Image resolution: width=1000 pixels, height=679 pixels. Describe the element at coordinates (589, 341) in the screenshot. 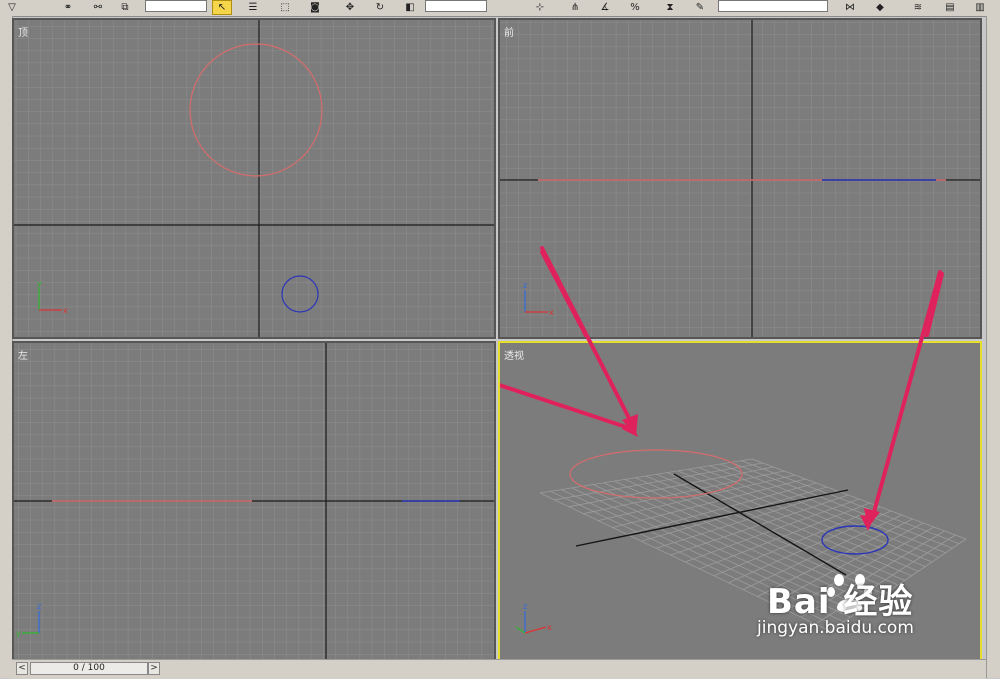

I see `arrow-left-annotation` at that location.